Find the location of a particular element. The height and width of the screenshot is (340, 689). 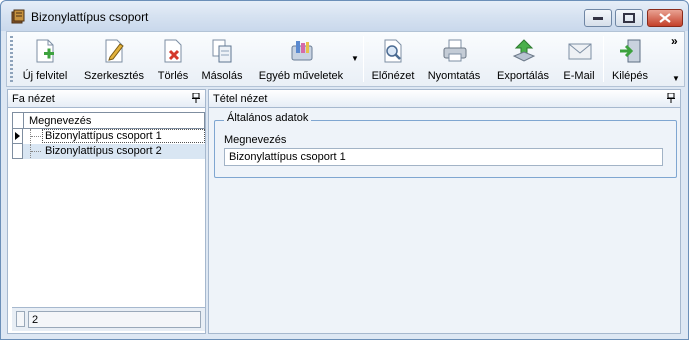

new-record-icon is located at coordinates (45, 51).